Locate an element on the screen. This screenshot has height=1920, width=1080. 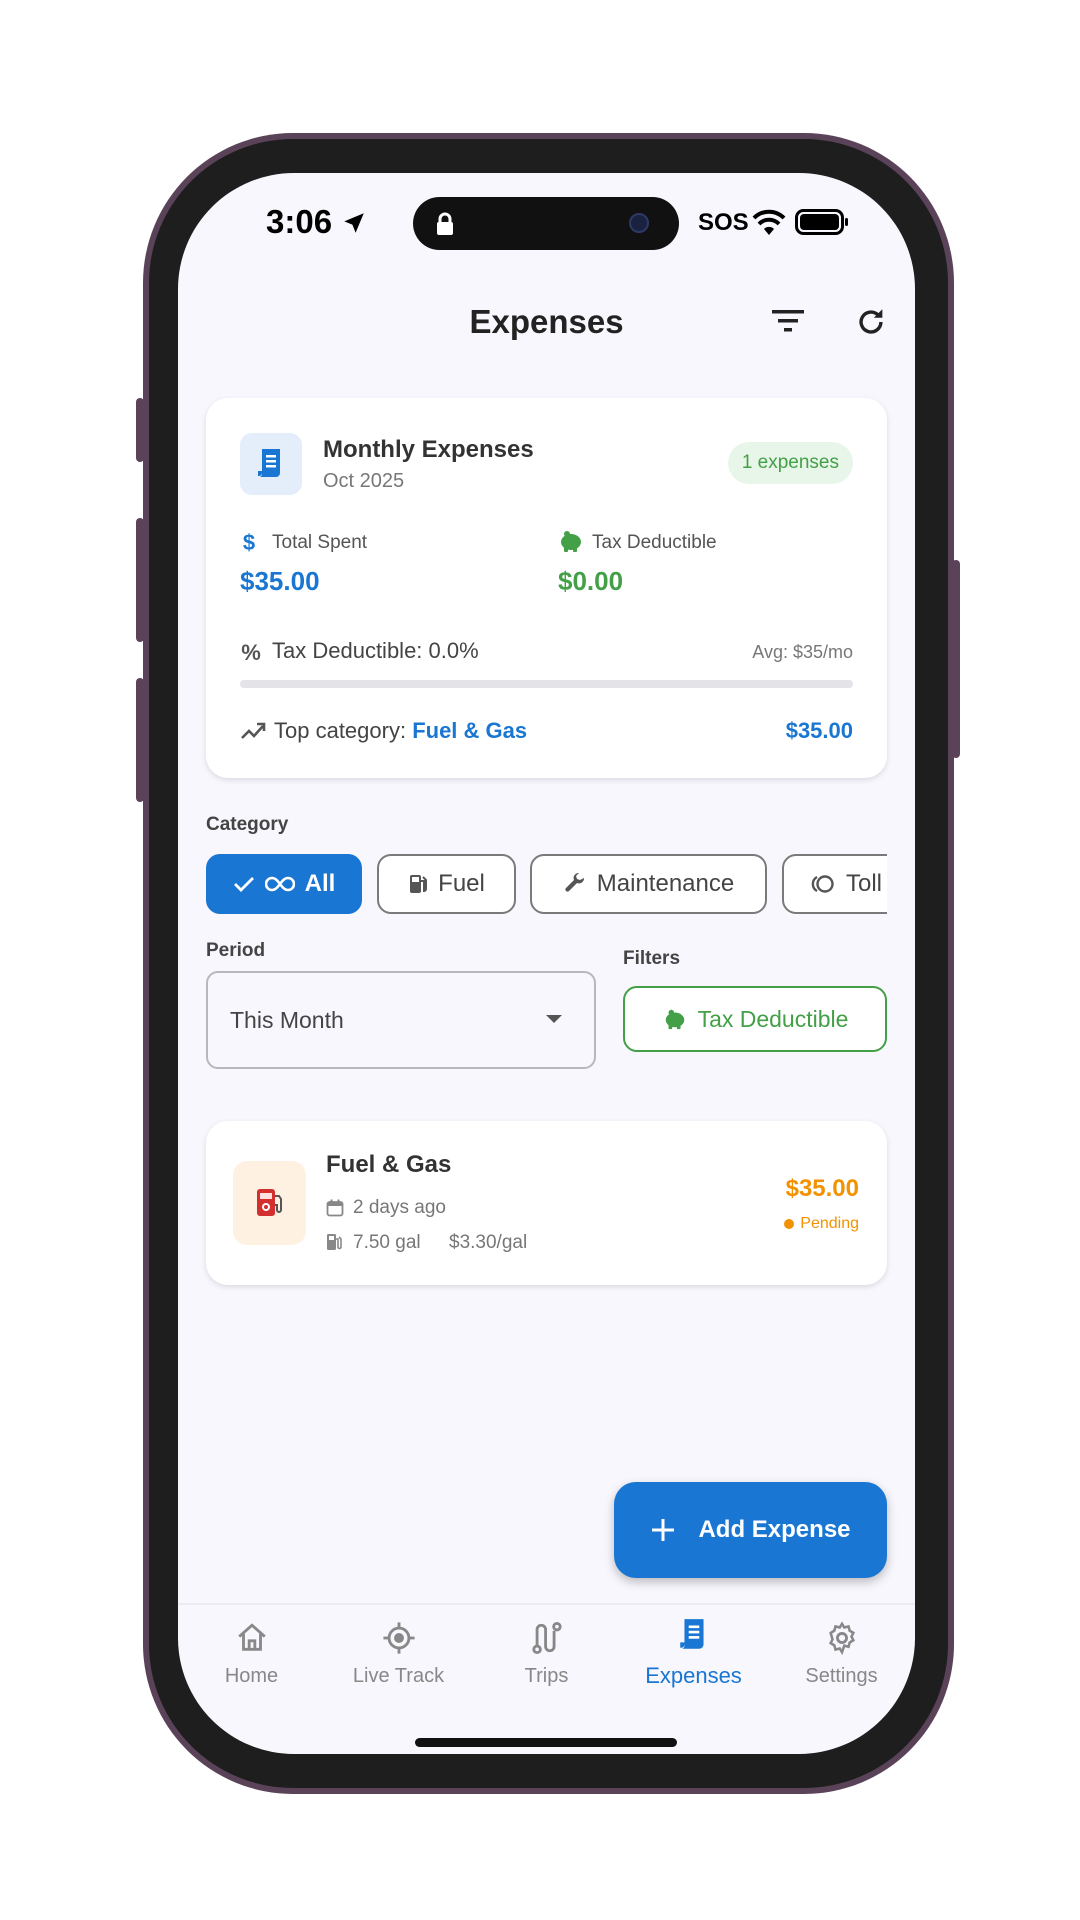
refresh-icon is located at coordinates (871, 322).